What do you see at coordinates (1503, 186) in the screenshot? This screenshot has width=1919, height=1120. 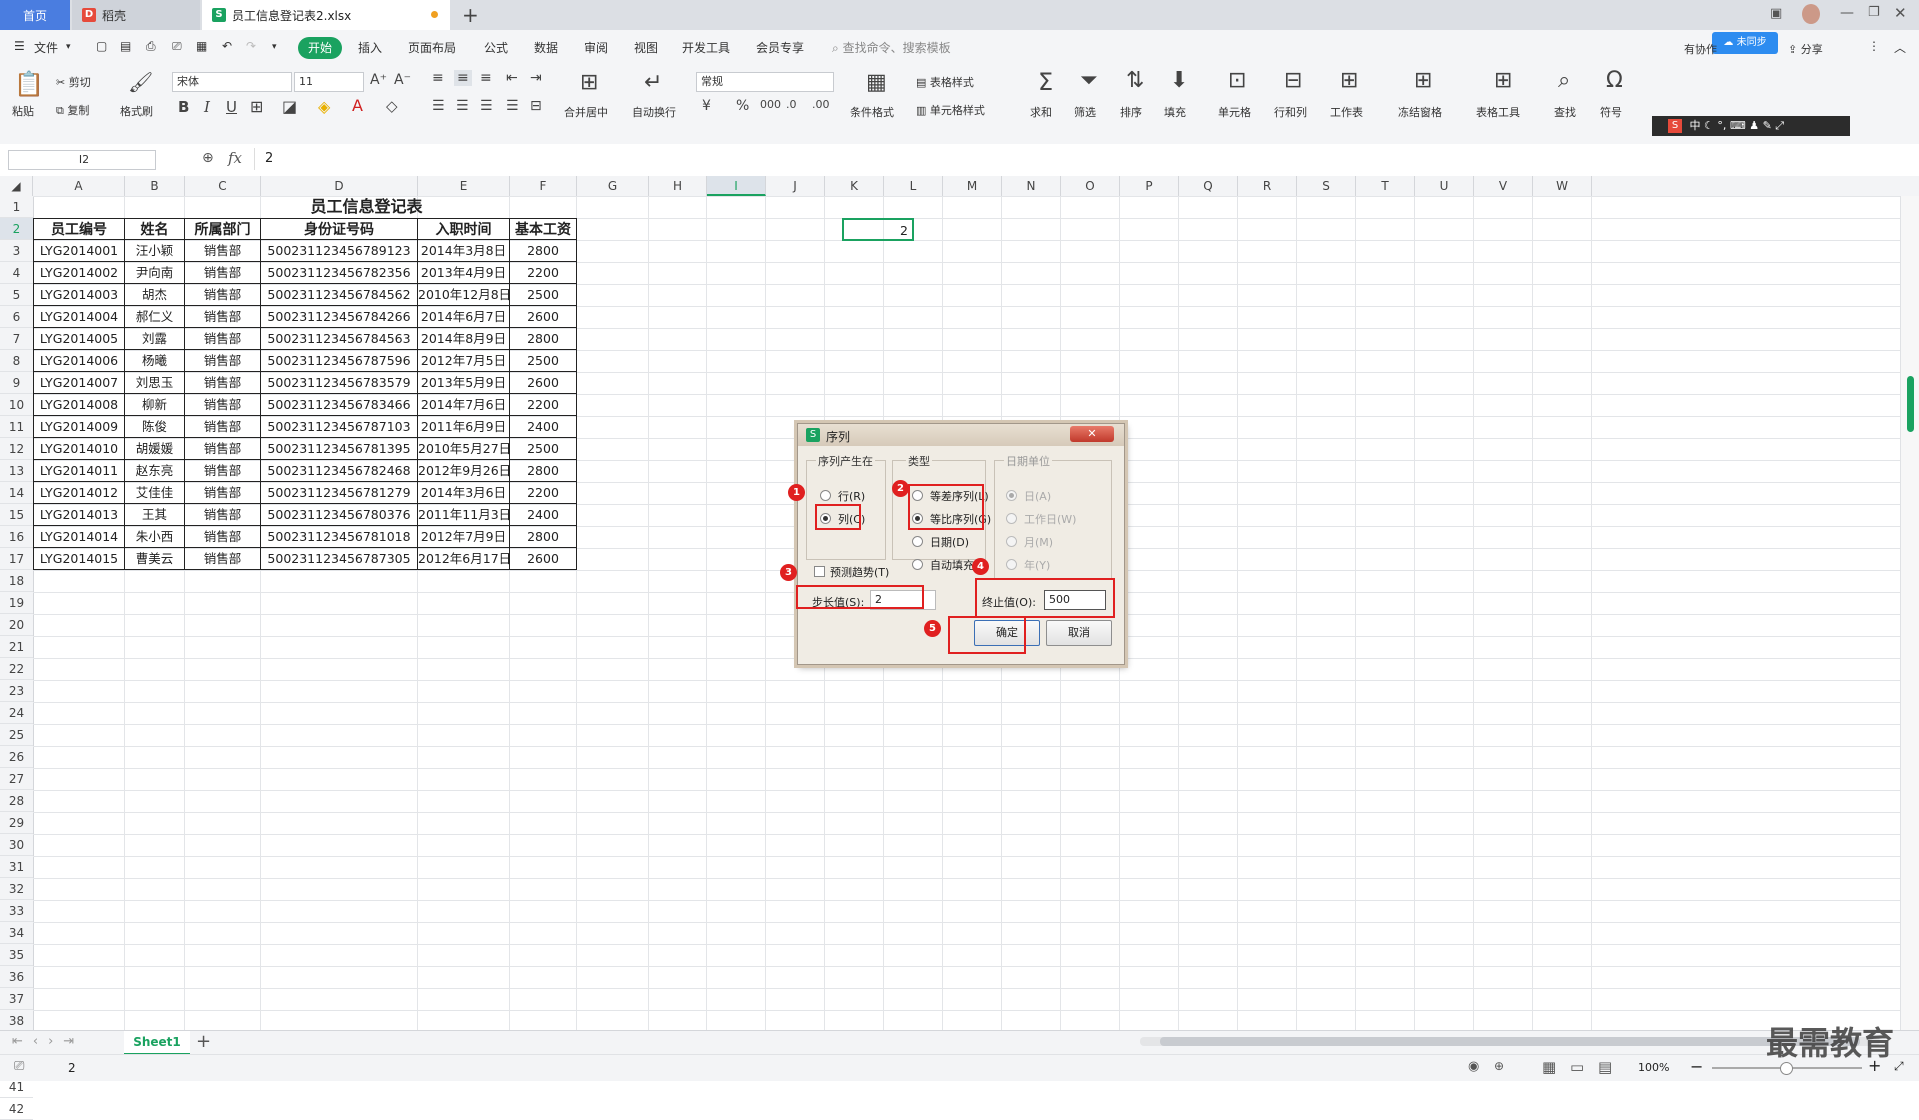 I see `column-header-v: V` at bounding box center [1503, 186].